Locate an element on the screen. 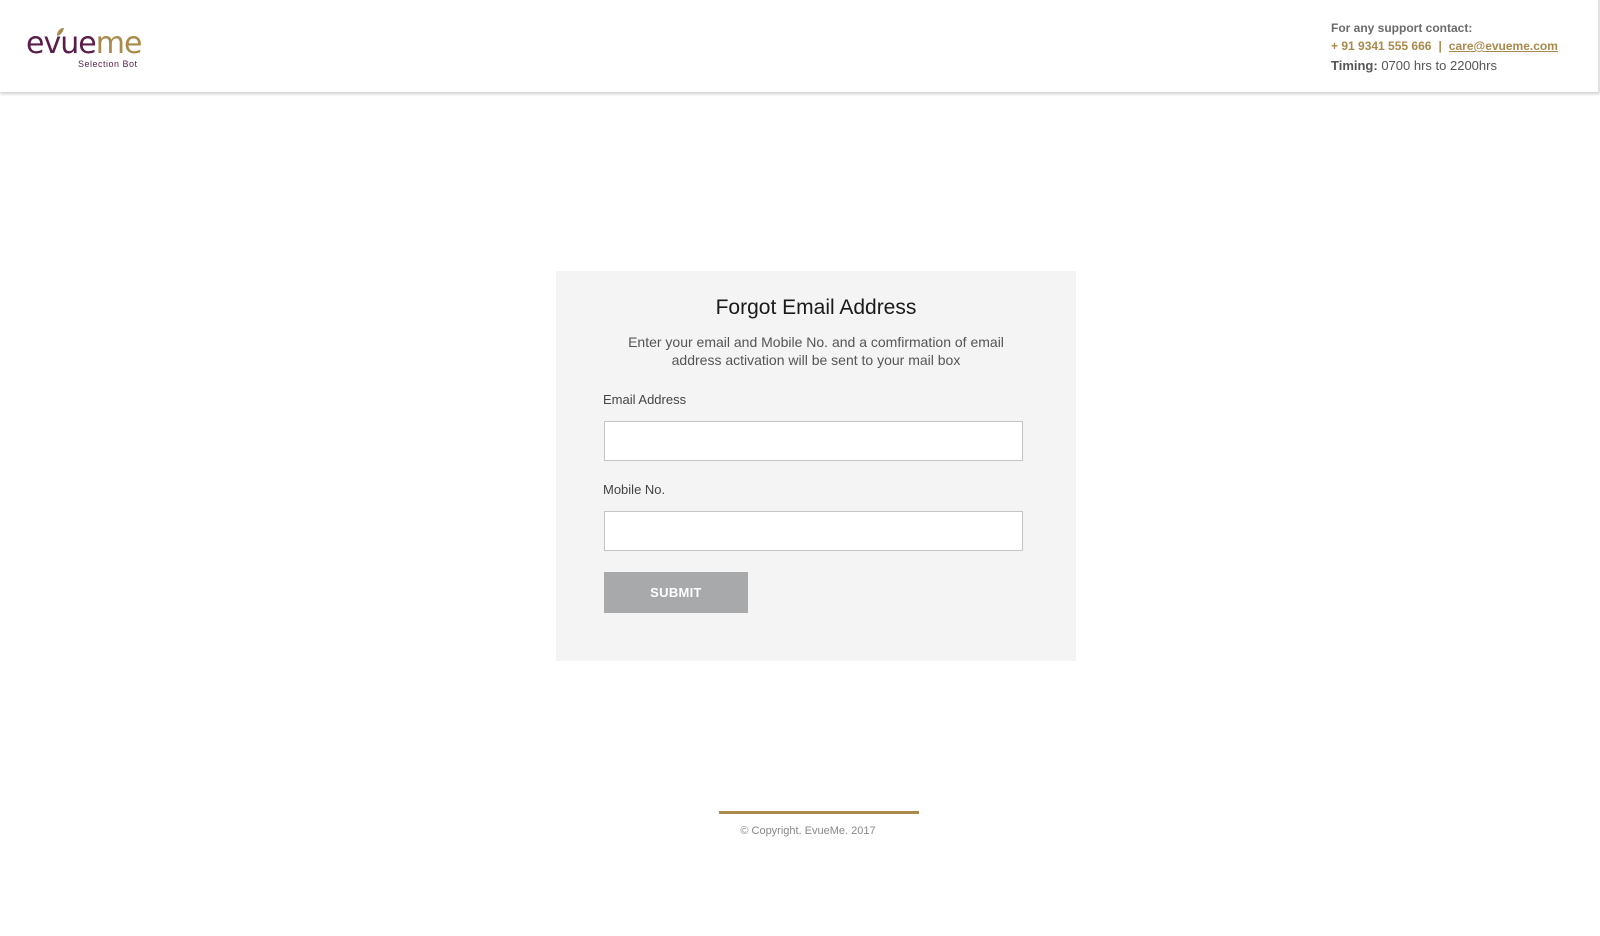 Image resolution: width=1600 pixels, height=936 pixels. support-contact-line: + 91 9341 555 666 | care@evueme.com is located at coordinates (1444, 48).